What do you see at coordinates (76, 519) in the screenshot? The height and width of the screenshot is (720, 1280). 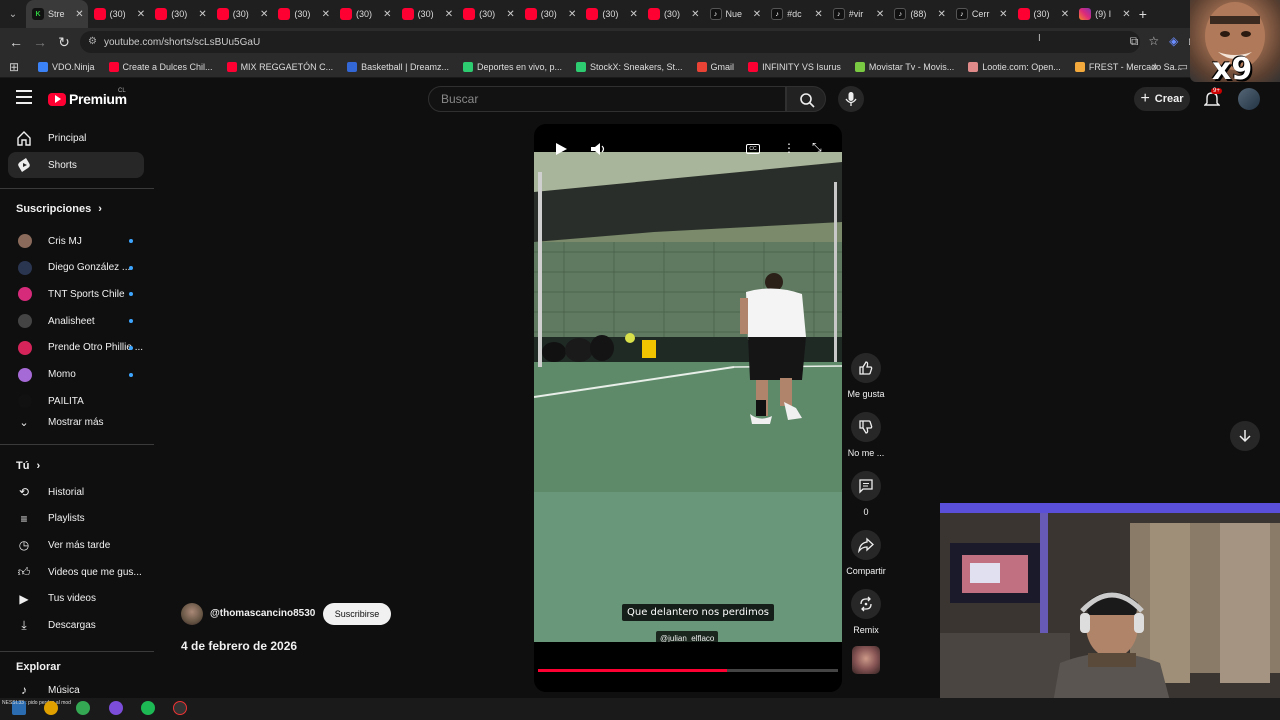 I see `sidebar-item: ≡ Playlists` at bounding box center [76, 519].